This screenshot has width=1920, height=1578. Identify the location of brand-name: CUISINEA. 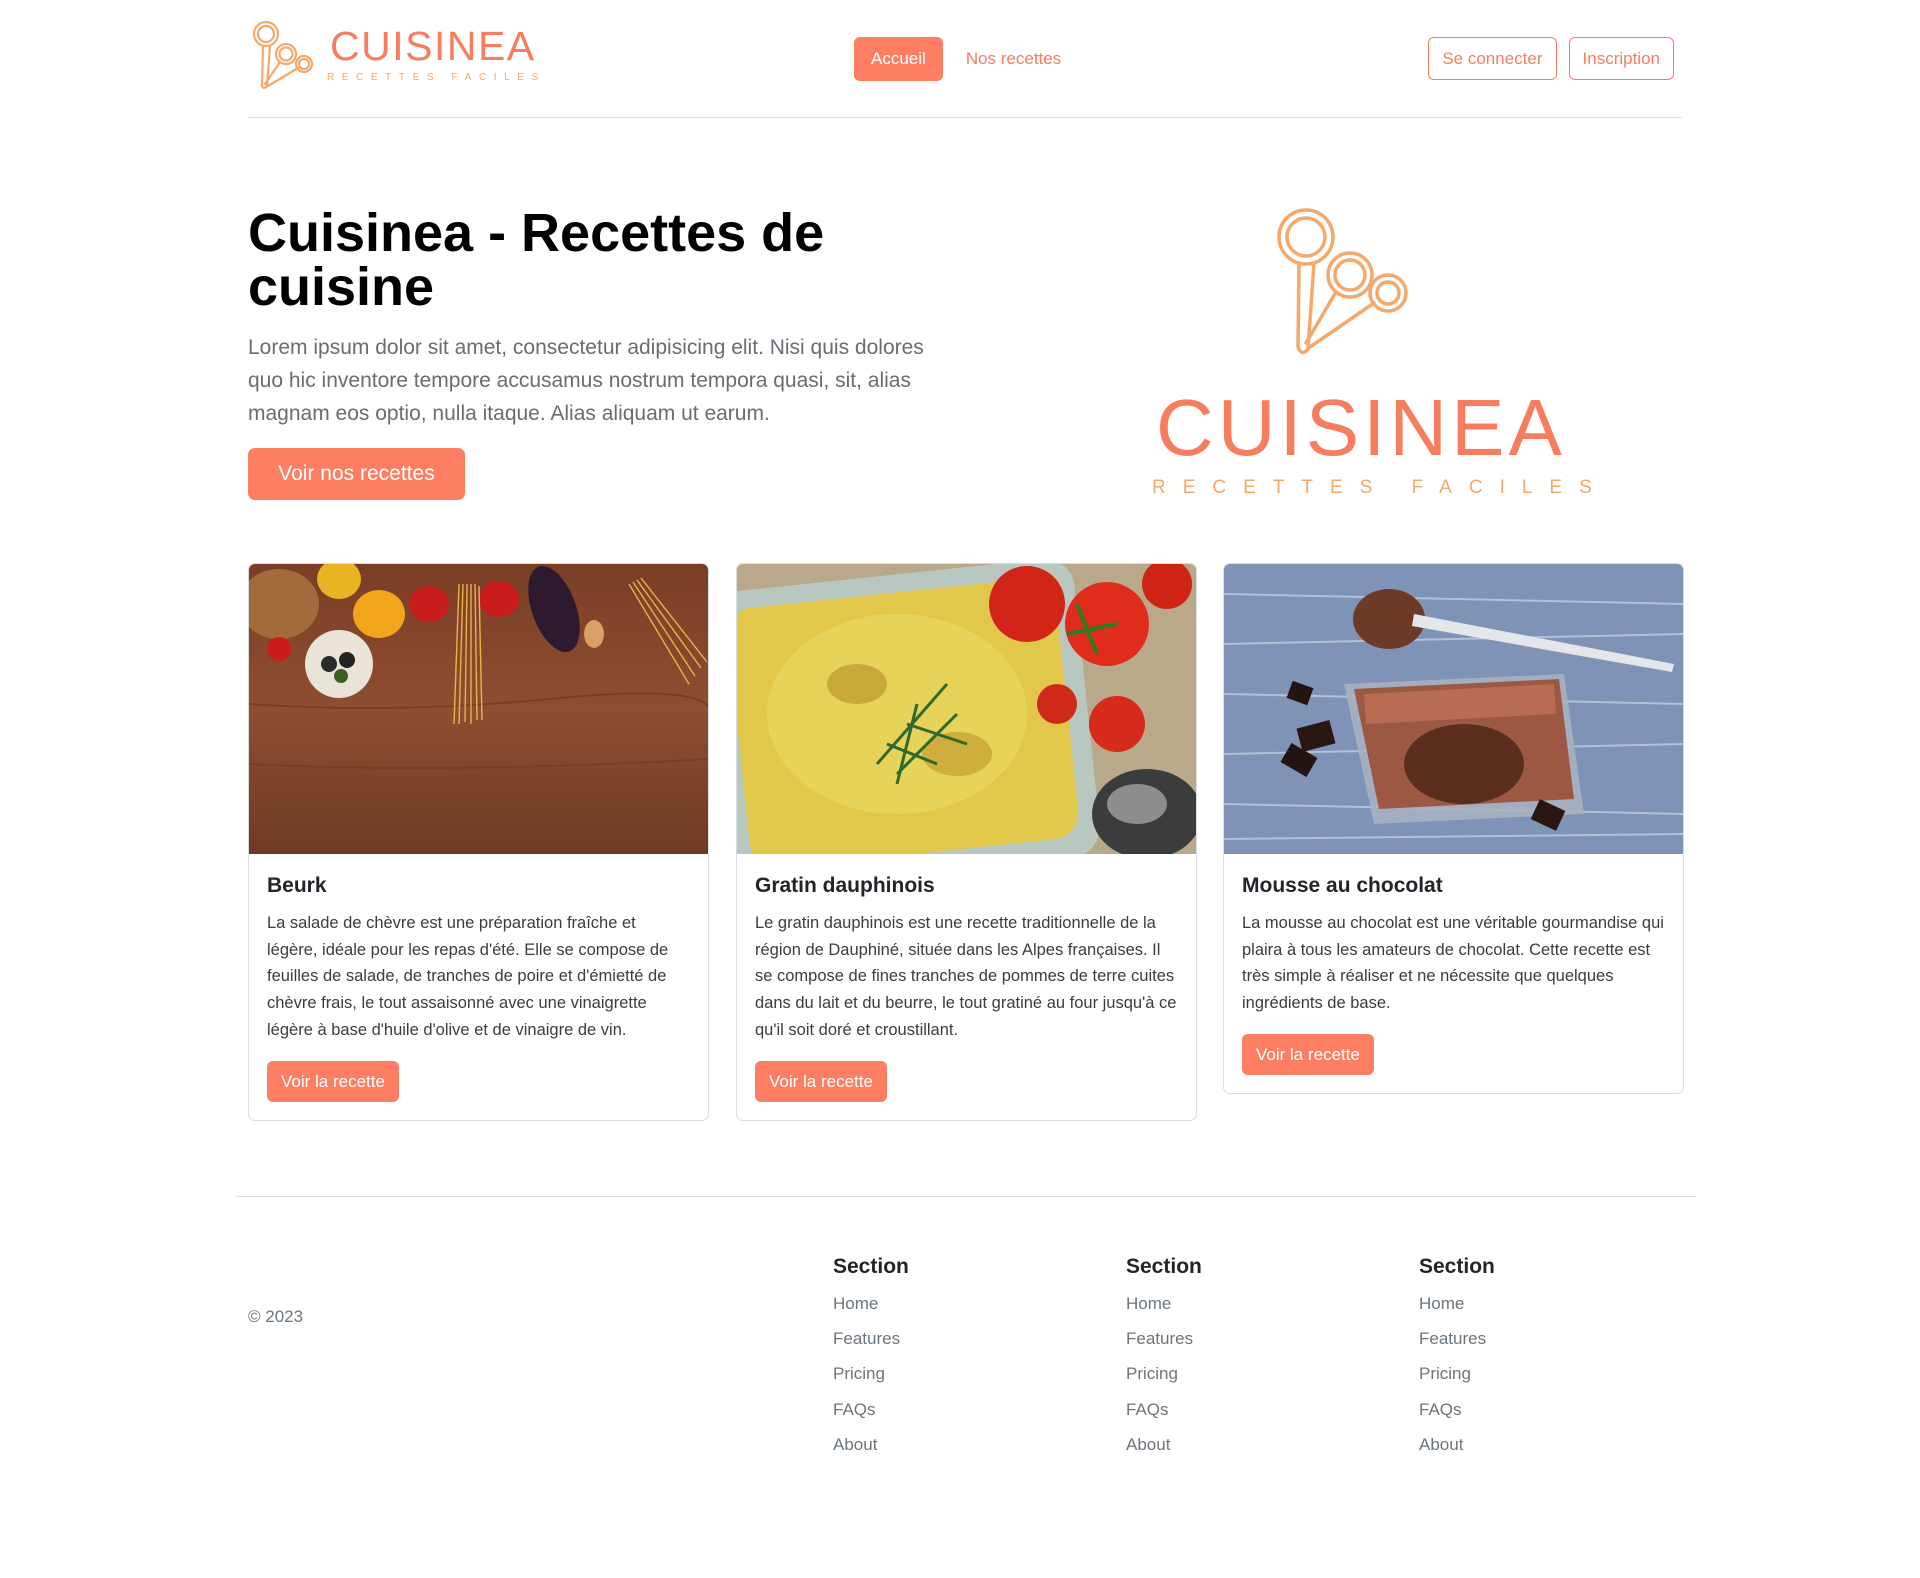
(433, 46).